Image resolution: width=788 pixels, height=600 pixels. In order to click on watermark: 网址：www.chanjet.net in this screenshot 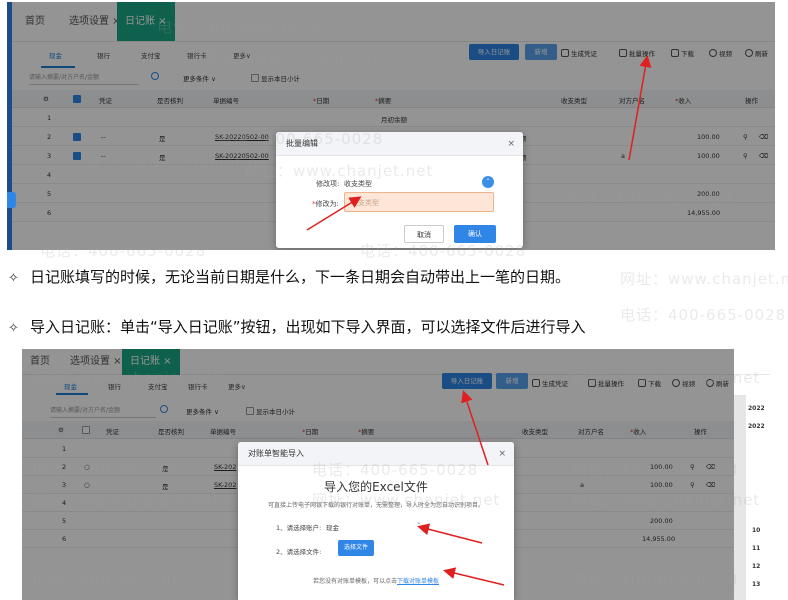, I will do `click(704, 279)`.